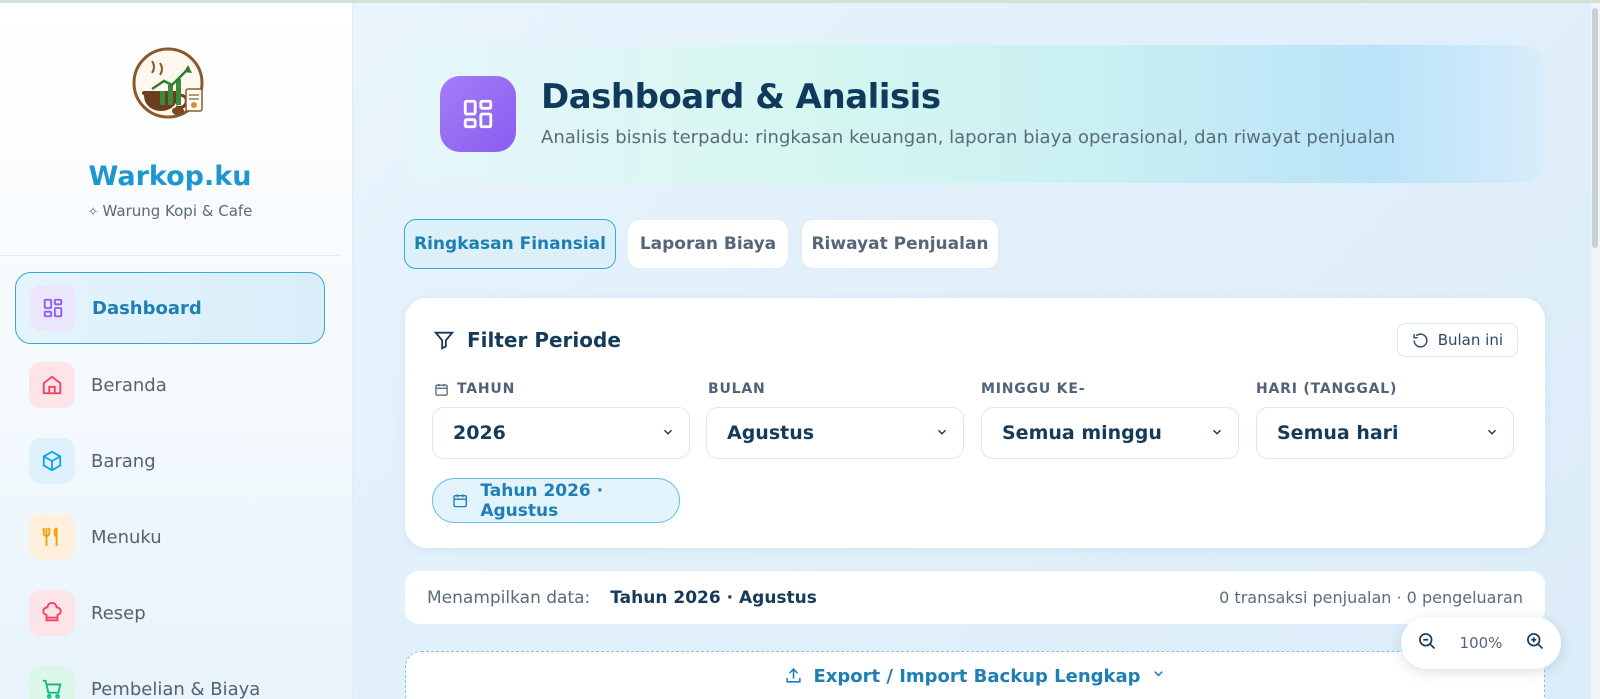 Image resolution: width=1600 pixels, height=699 pixels. What do you see at coordinates (170, 176) in the screenshot?
I see `brand-name: Warkop.ku` at bounding box center [170, 176].